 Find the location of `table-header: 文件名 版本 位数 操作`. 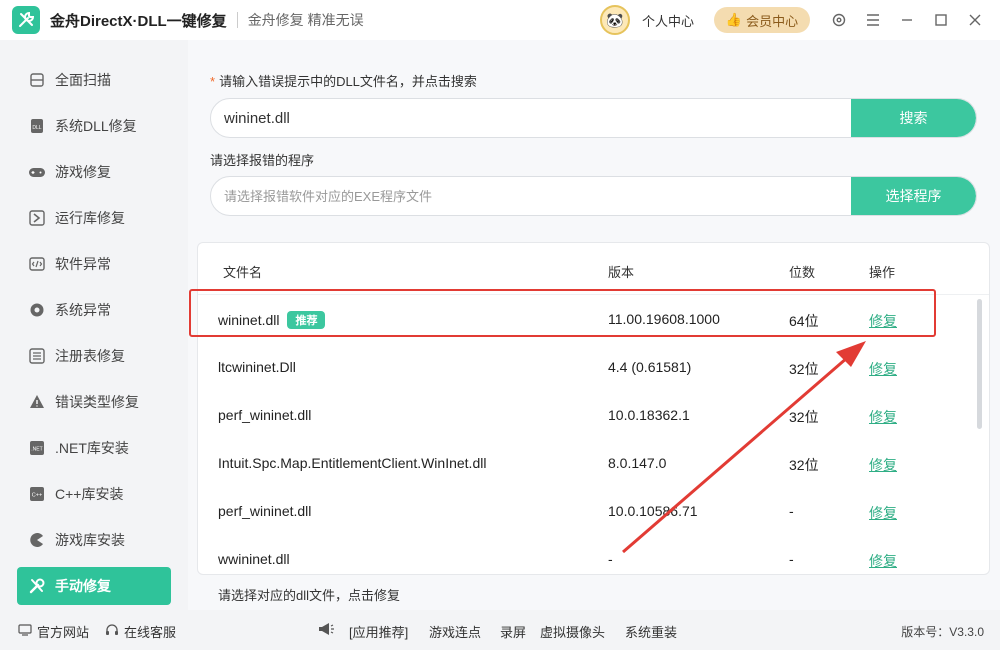

table-header: 文件名 版本 位数 操作 is located at coordinates (593, 269).